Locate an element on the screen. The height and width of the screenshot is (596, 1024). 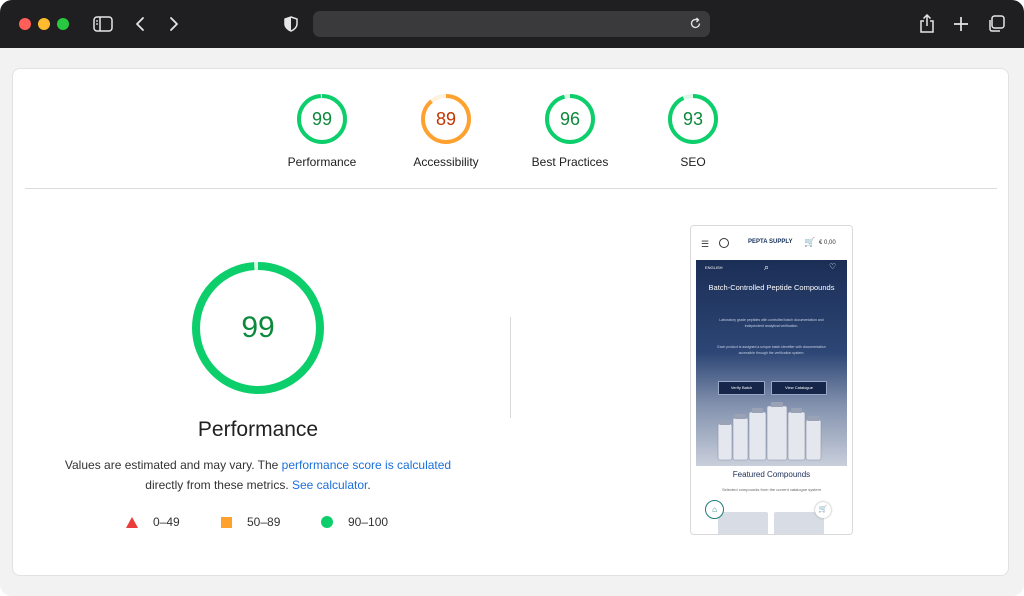
preview-brand: PEPTA SUPPLY is located at coordinates (770, 242).